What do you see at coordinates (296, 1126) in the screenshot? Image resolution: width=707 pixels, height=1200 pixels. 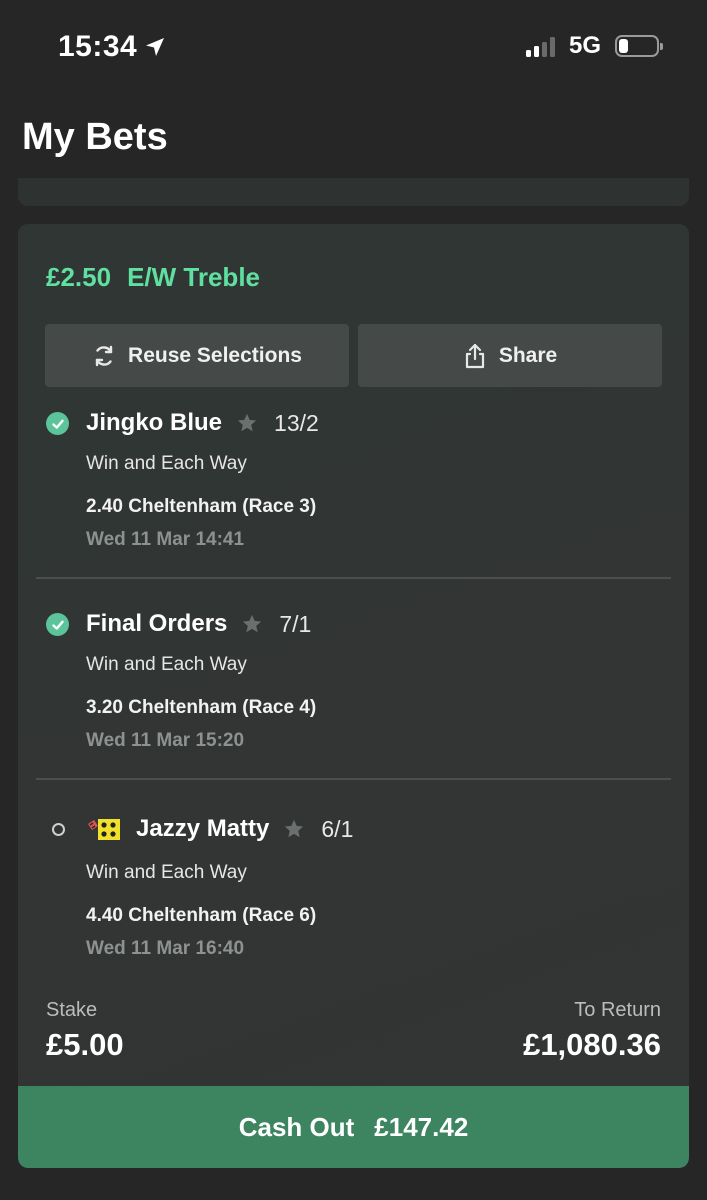 I see `cash-out-label: Cash Out` at bounding box center [296, 1126].